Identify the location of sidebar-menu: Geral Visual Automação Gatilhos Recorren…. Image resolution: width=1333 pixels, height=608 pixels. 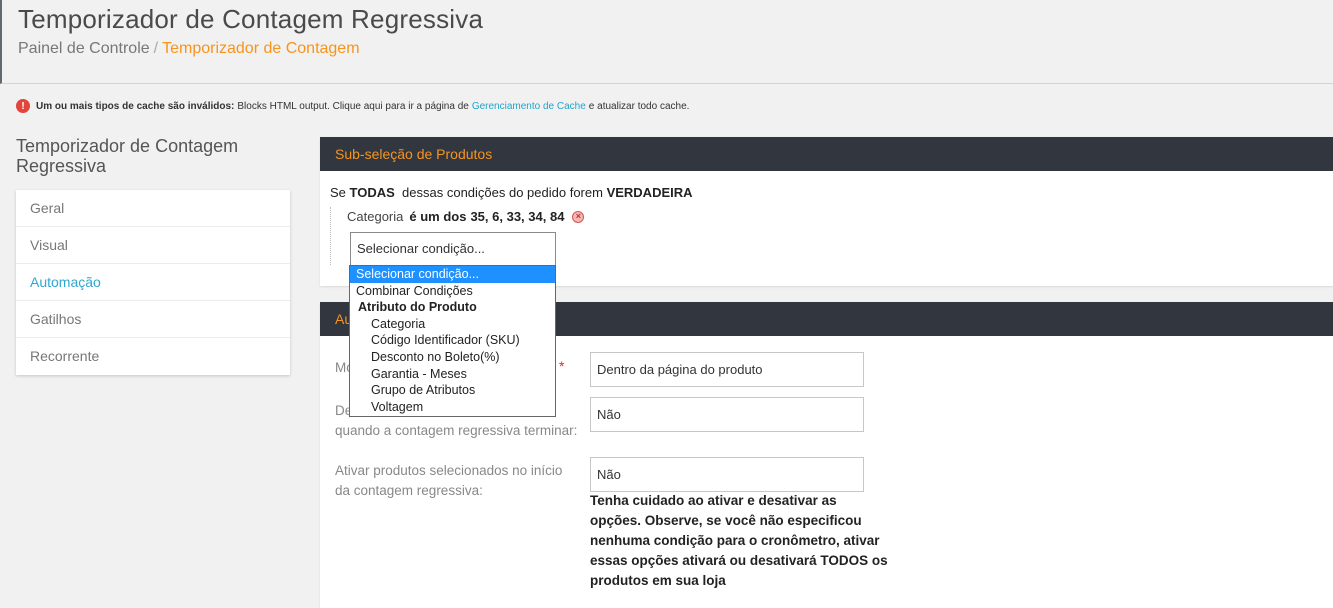
(153, 282).